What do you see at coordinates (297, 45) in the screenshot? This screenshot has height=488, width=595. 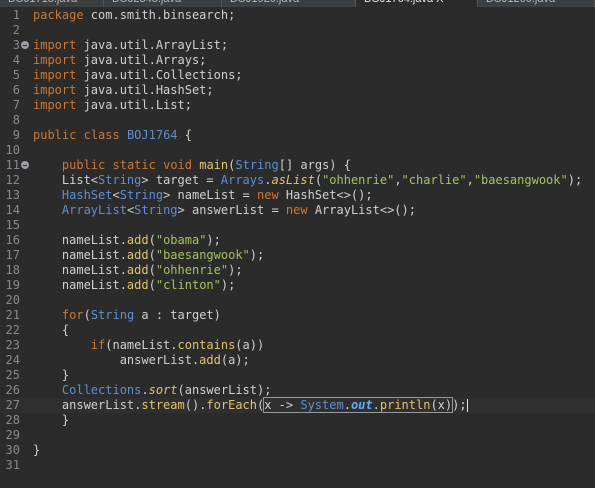 I see `code-line: 3 import java.util.ArrayList;` at bounding box center [297, 45].